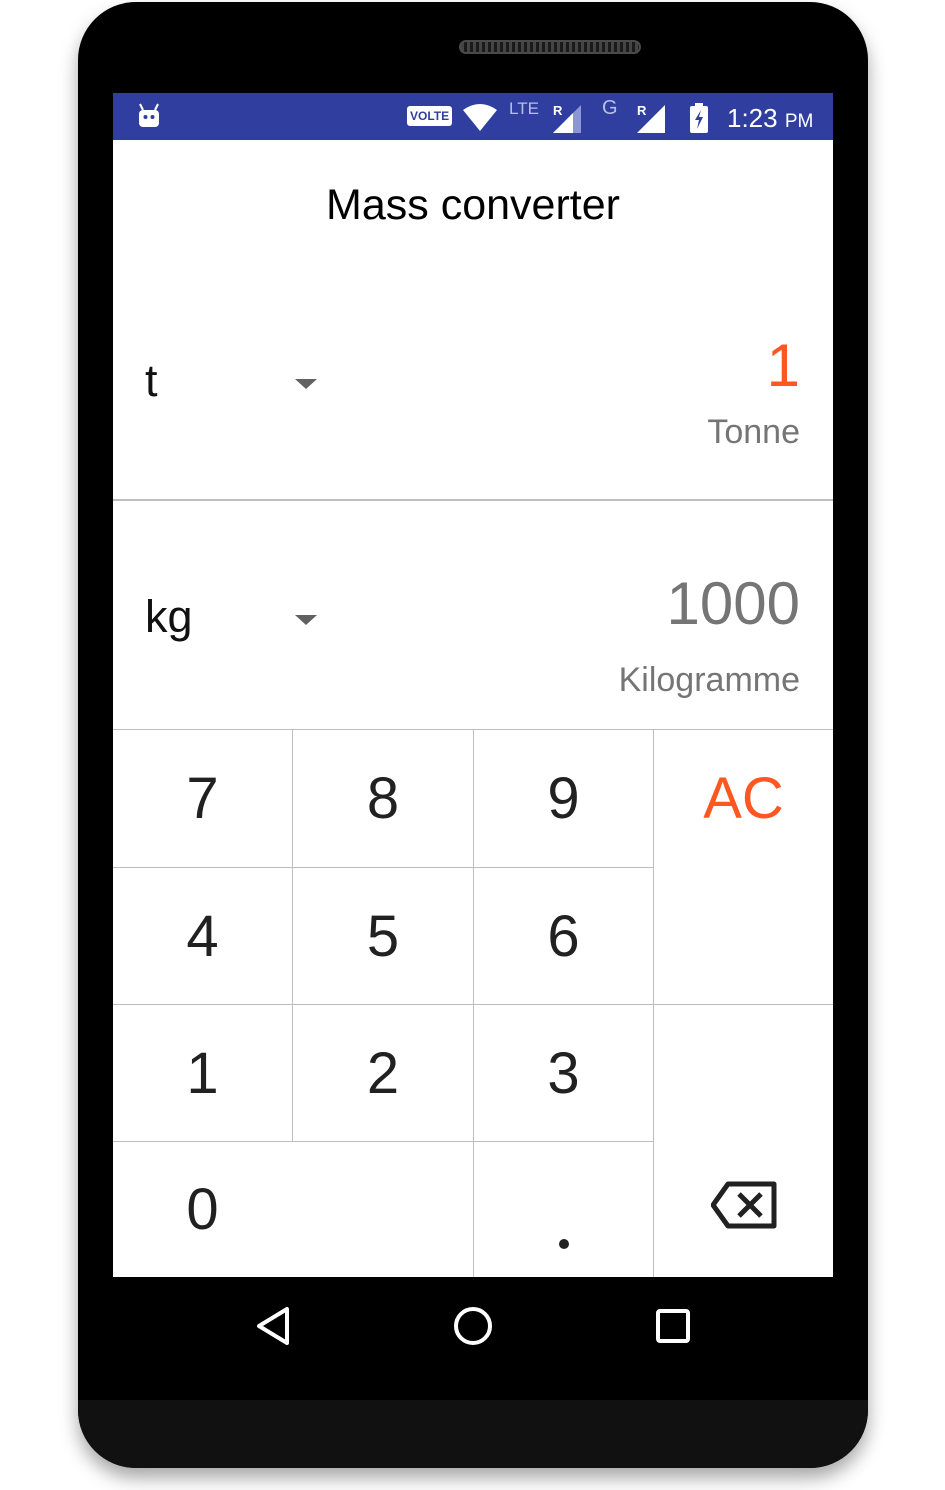  I want to click on decimal-point-label: ., so click(563, 1244).